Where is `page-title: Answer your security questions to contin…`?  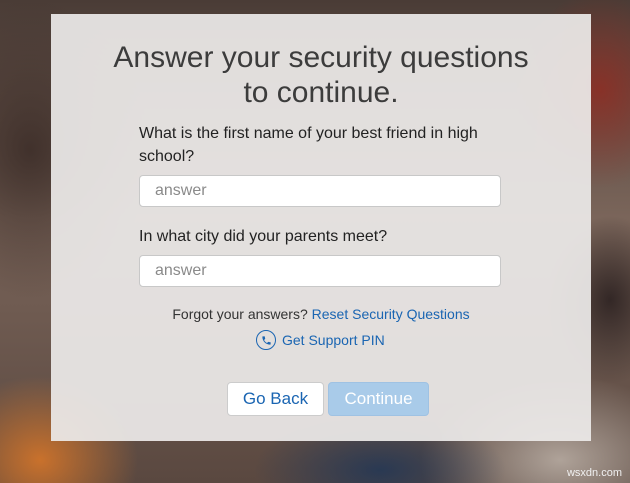
page-title: Answer your security questions to contin… is located at coordinates (321, 75).